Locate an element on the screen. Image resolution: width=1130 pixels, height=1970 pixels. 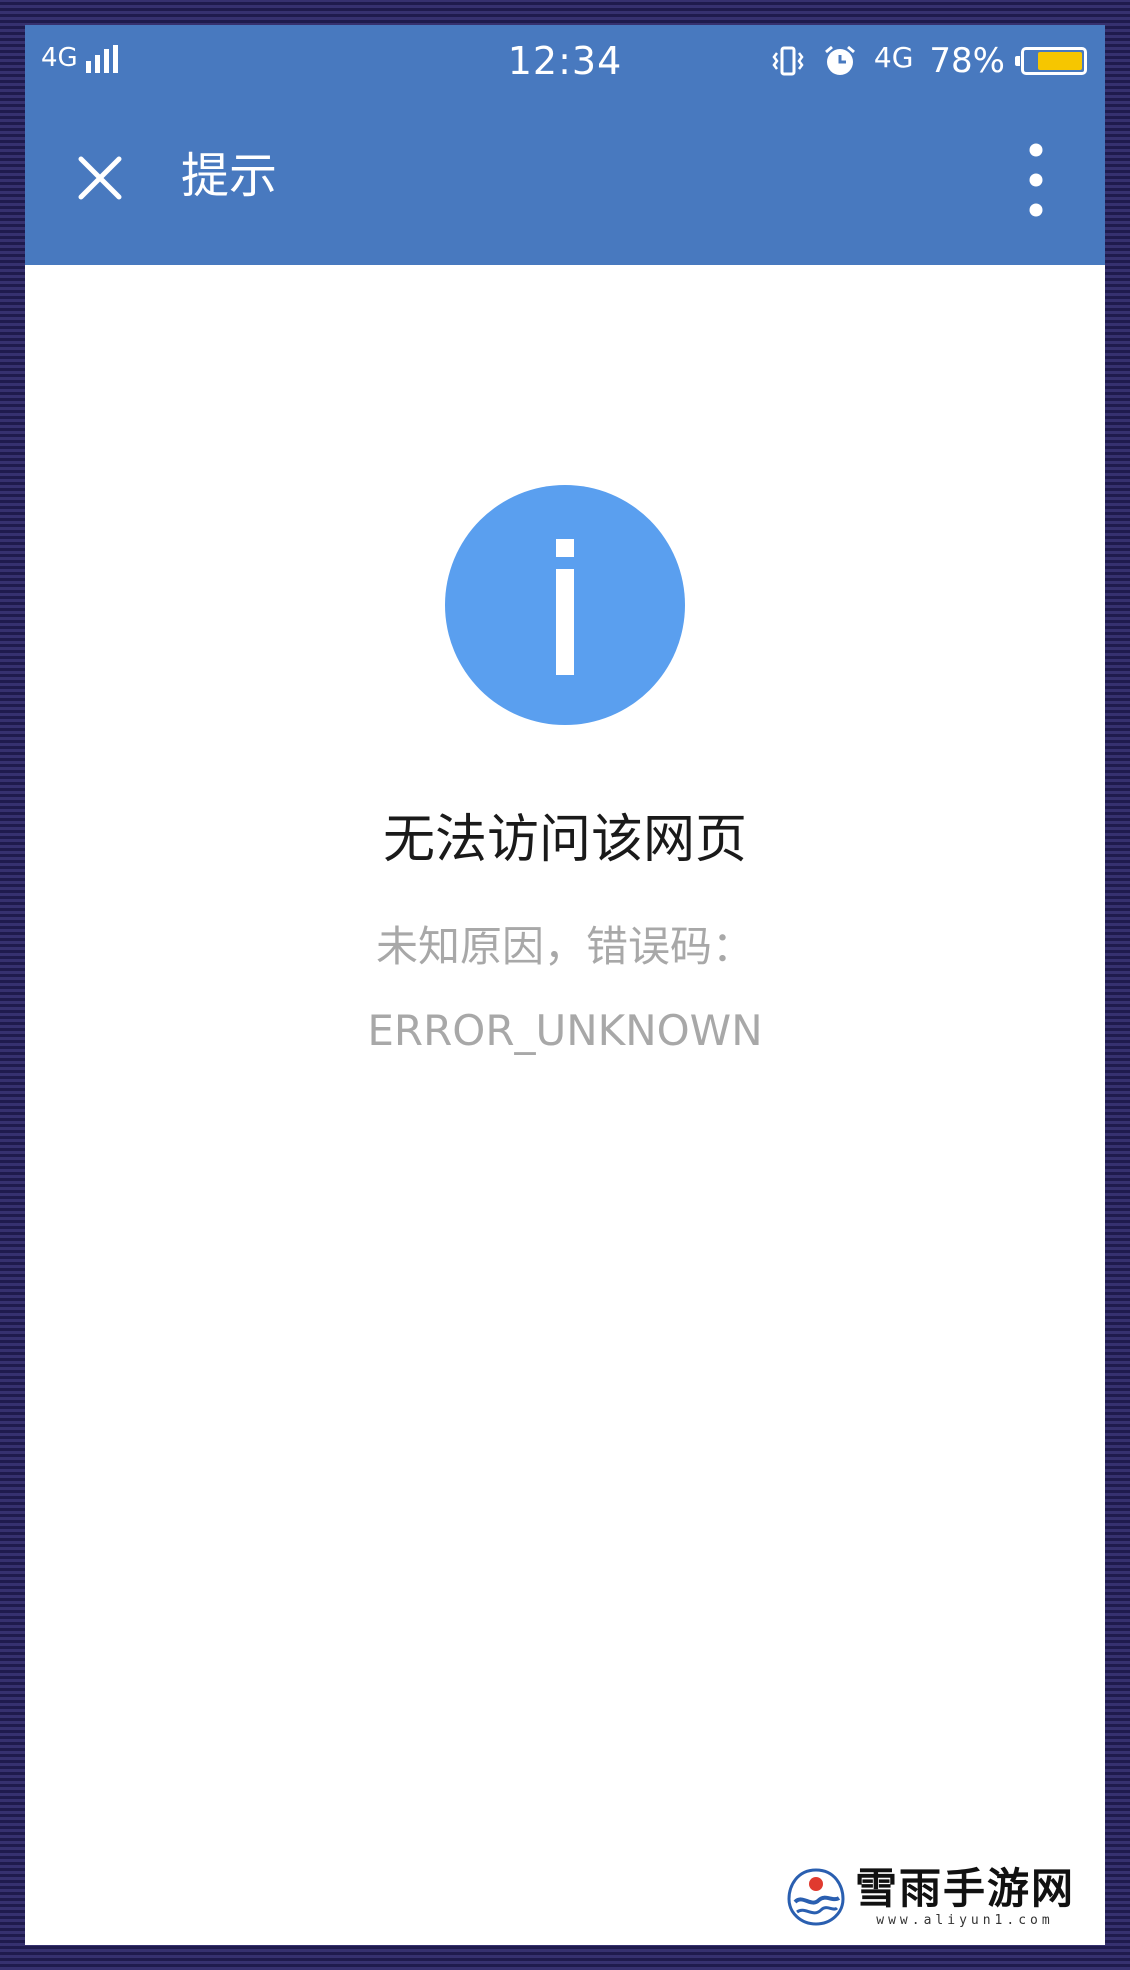
info-icon is located at coordinates (565, 605).